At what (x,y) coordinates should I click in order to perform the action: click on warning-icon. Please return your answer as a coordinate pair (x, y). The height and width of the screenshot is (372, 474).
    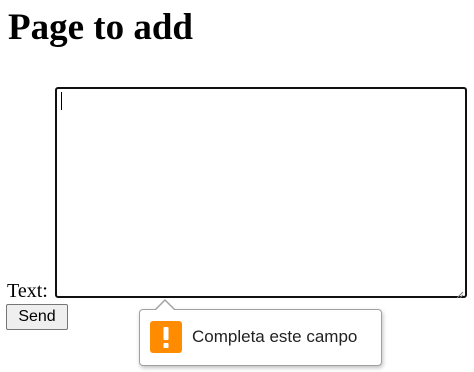
    Looking at the image, I should click on (166, 337).